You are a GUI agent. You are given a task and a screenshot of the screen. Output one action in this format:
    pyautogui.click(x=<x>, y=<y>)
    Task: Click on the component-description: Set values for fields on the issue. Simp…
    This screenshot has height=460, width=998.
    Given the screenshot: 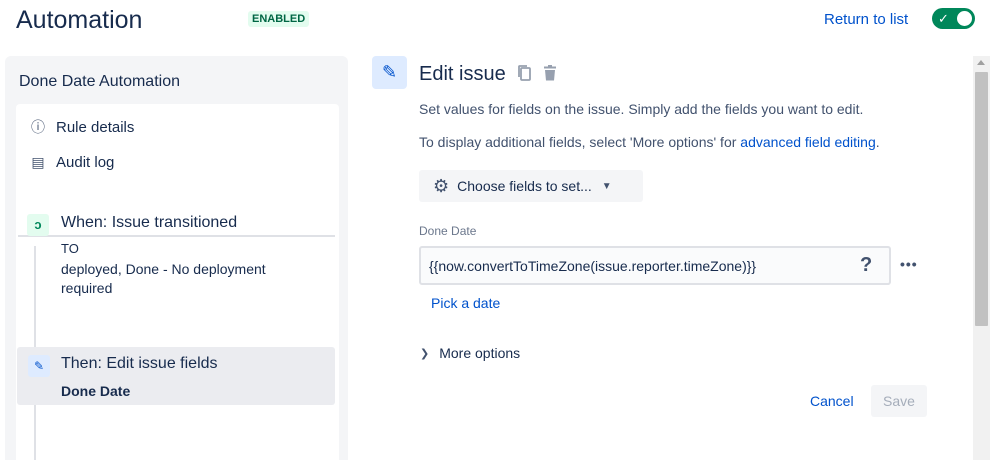 What is the action you would take?
    pyautogui.click(x=641, y=109)
    